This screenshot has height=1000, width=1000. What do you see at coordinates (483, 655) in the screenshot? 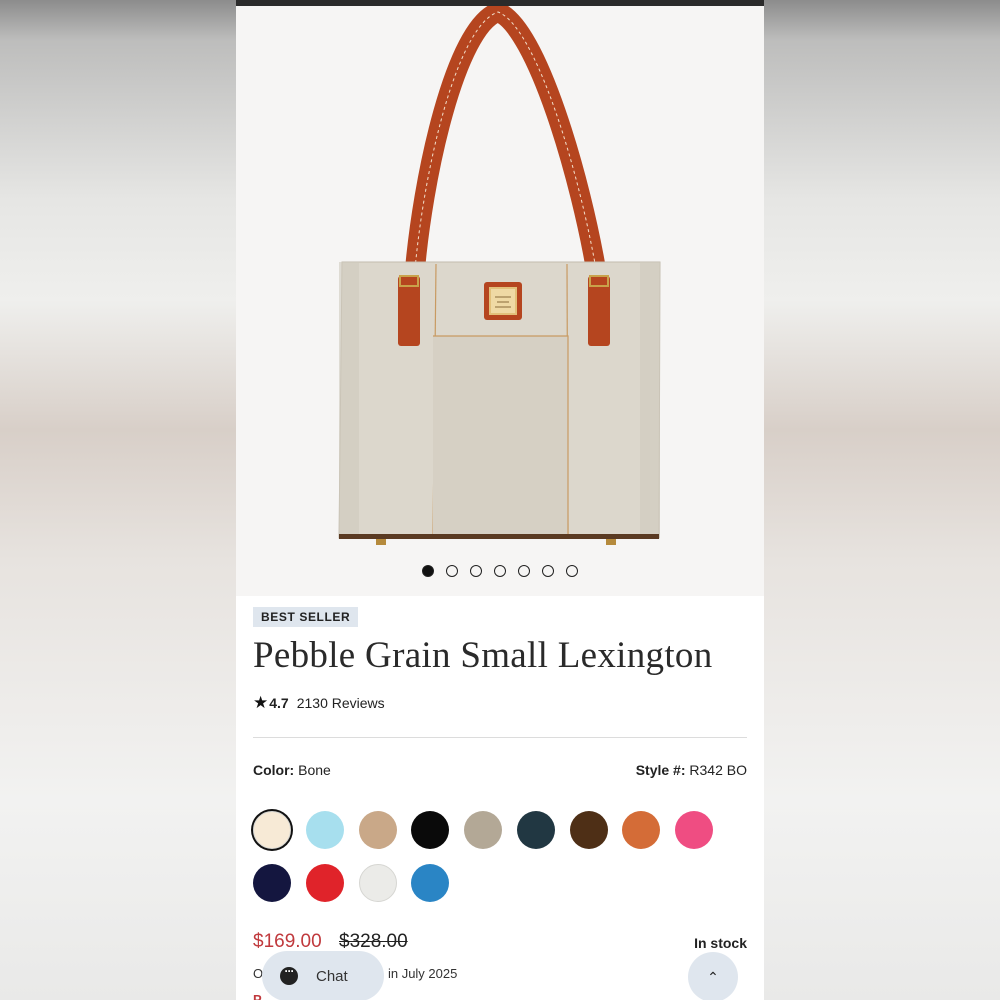
I see `product-title: Pebble Grain Small Lexington` at bounding box center [483, 655].